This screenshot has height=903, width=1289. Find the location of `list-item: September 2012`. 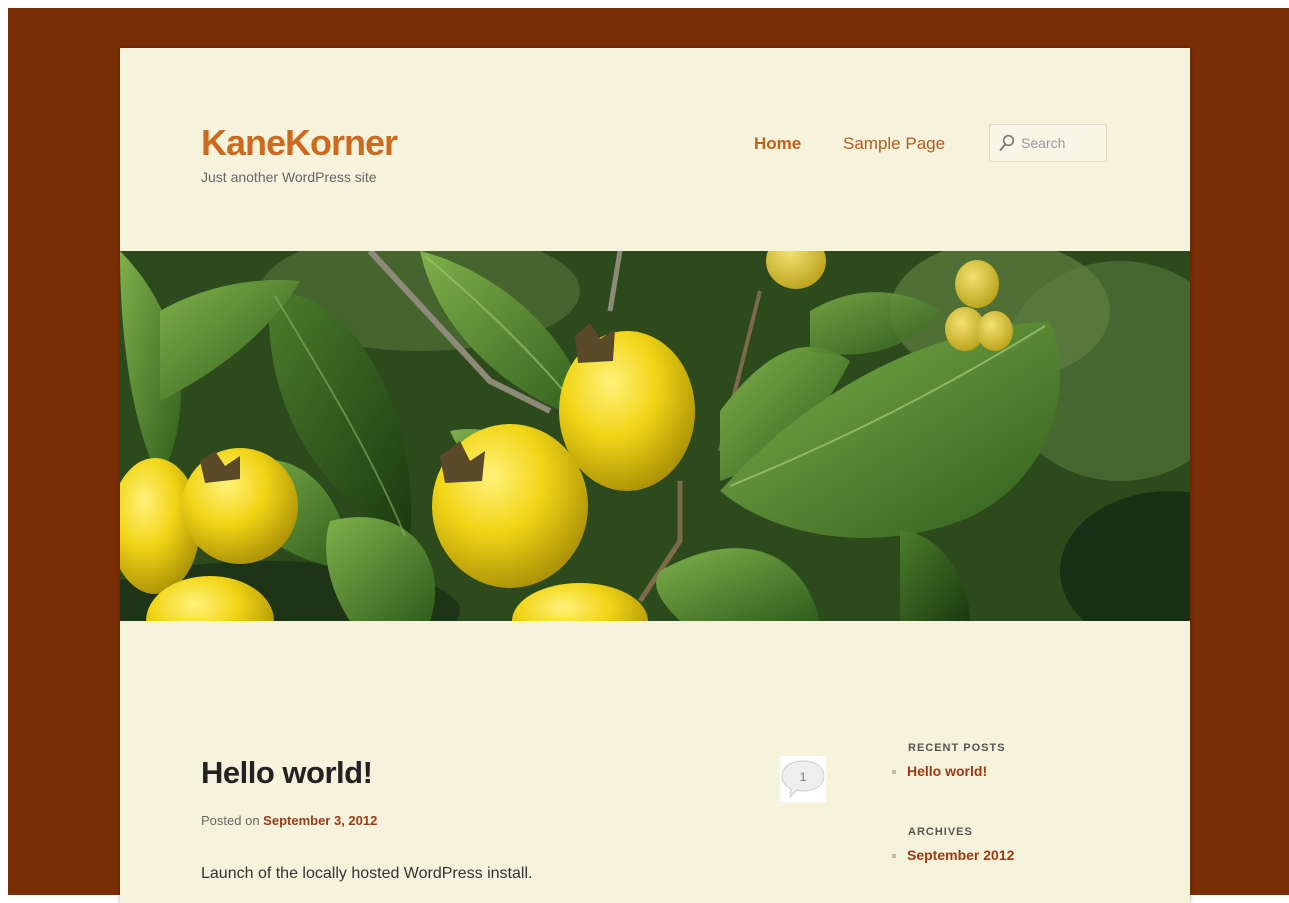

list-item: September 2012 is located at coordinates (953, 855).